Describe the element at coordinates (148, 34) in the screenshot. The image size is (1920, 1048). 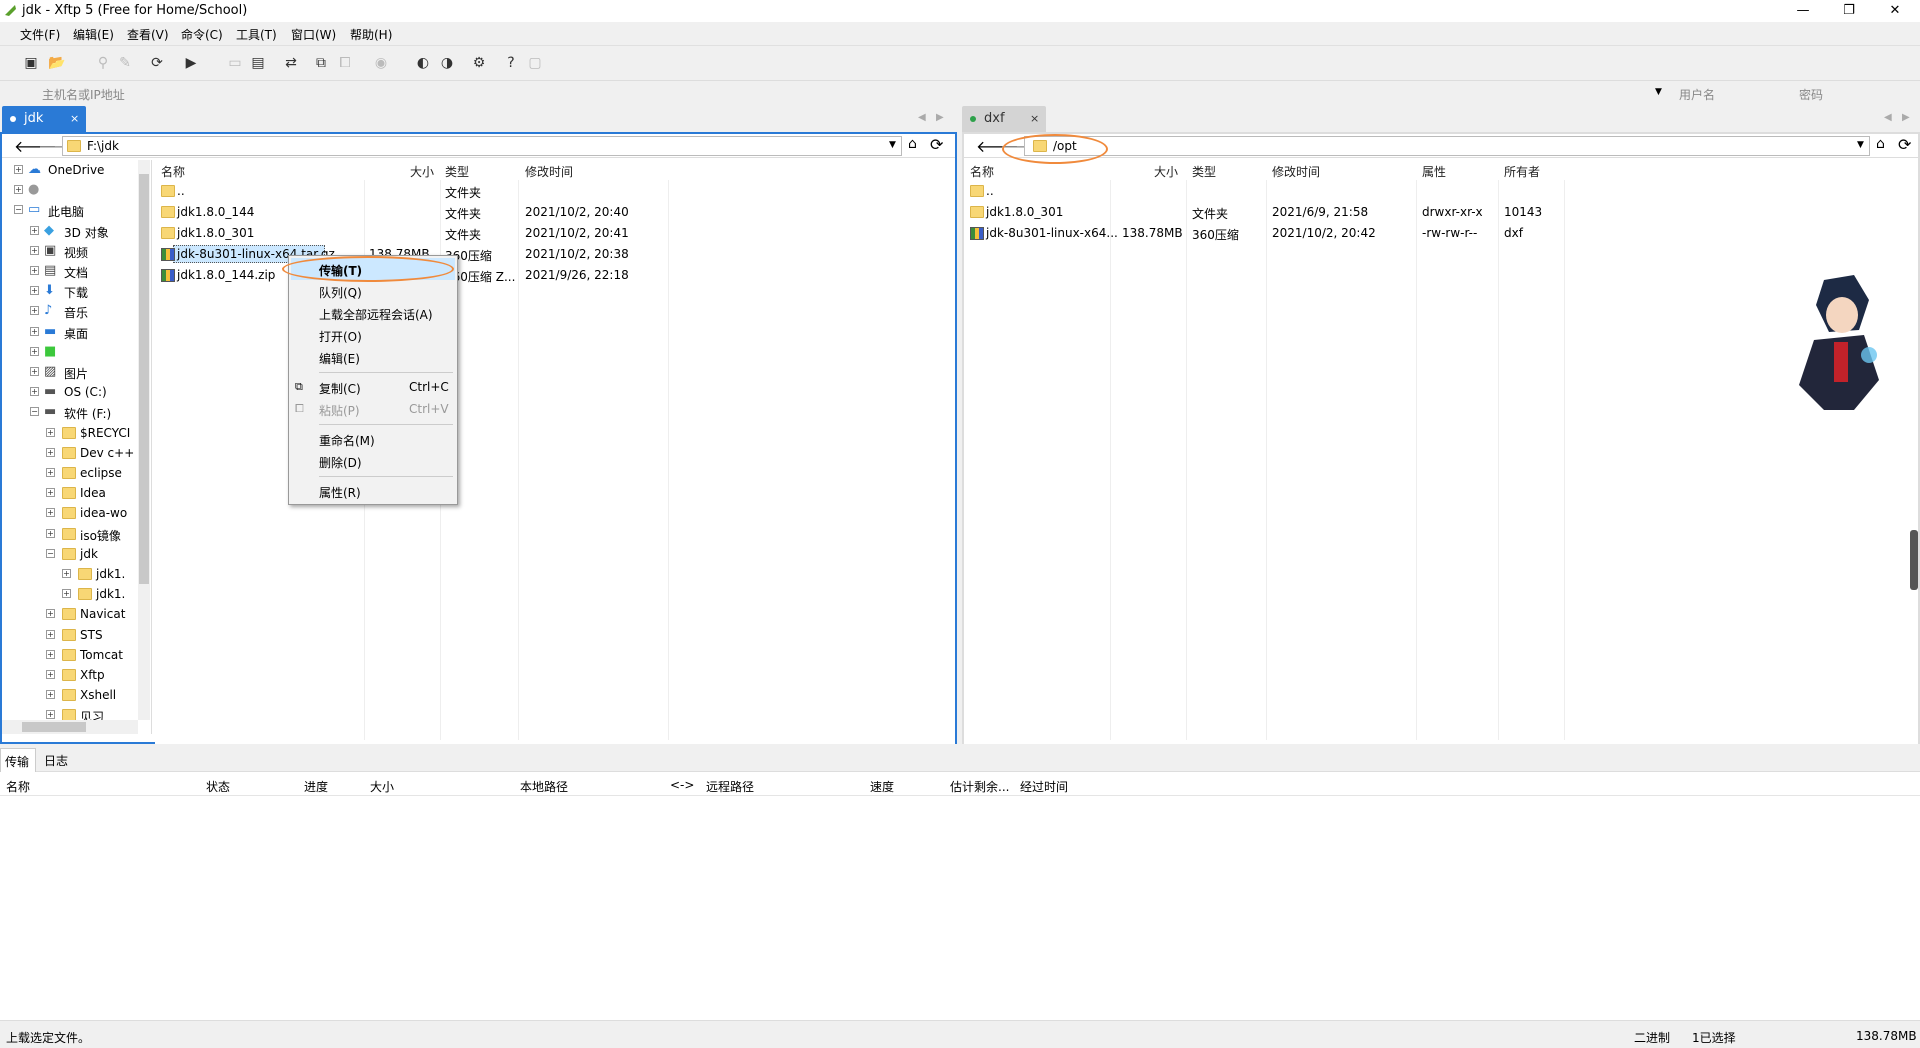
I see `menu-view: 查看(V)` at that location.